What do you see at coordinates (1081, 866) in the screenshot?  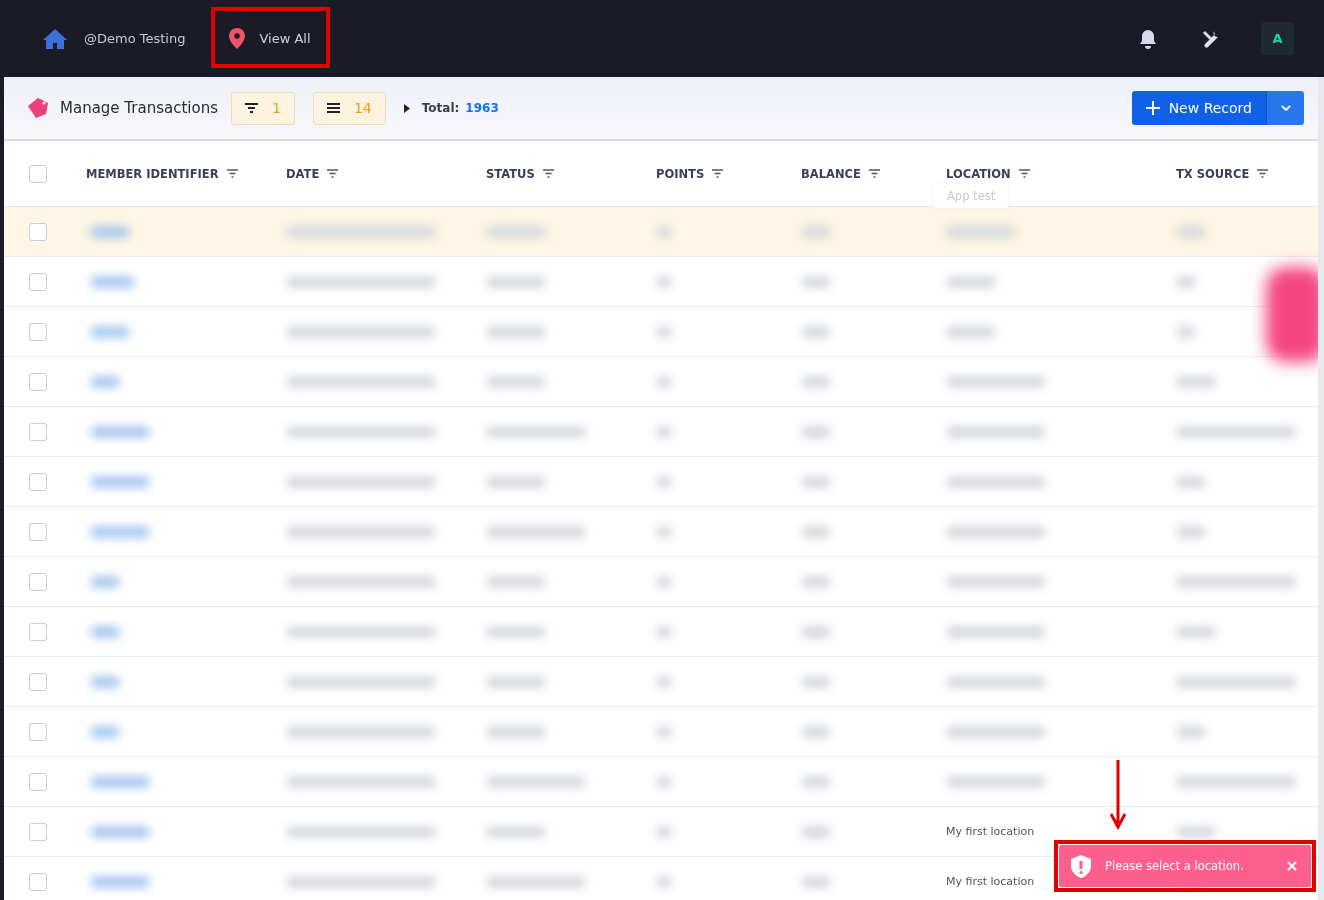 I see `shield-alert-icon` at bounding box center [1081, 866].